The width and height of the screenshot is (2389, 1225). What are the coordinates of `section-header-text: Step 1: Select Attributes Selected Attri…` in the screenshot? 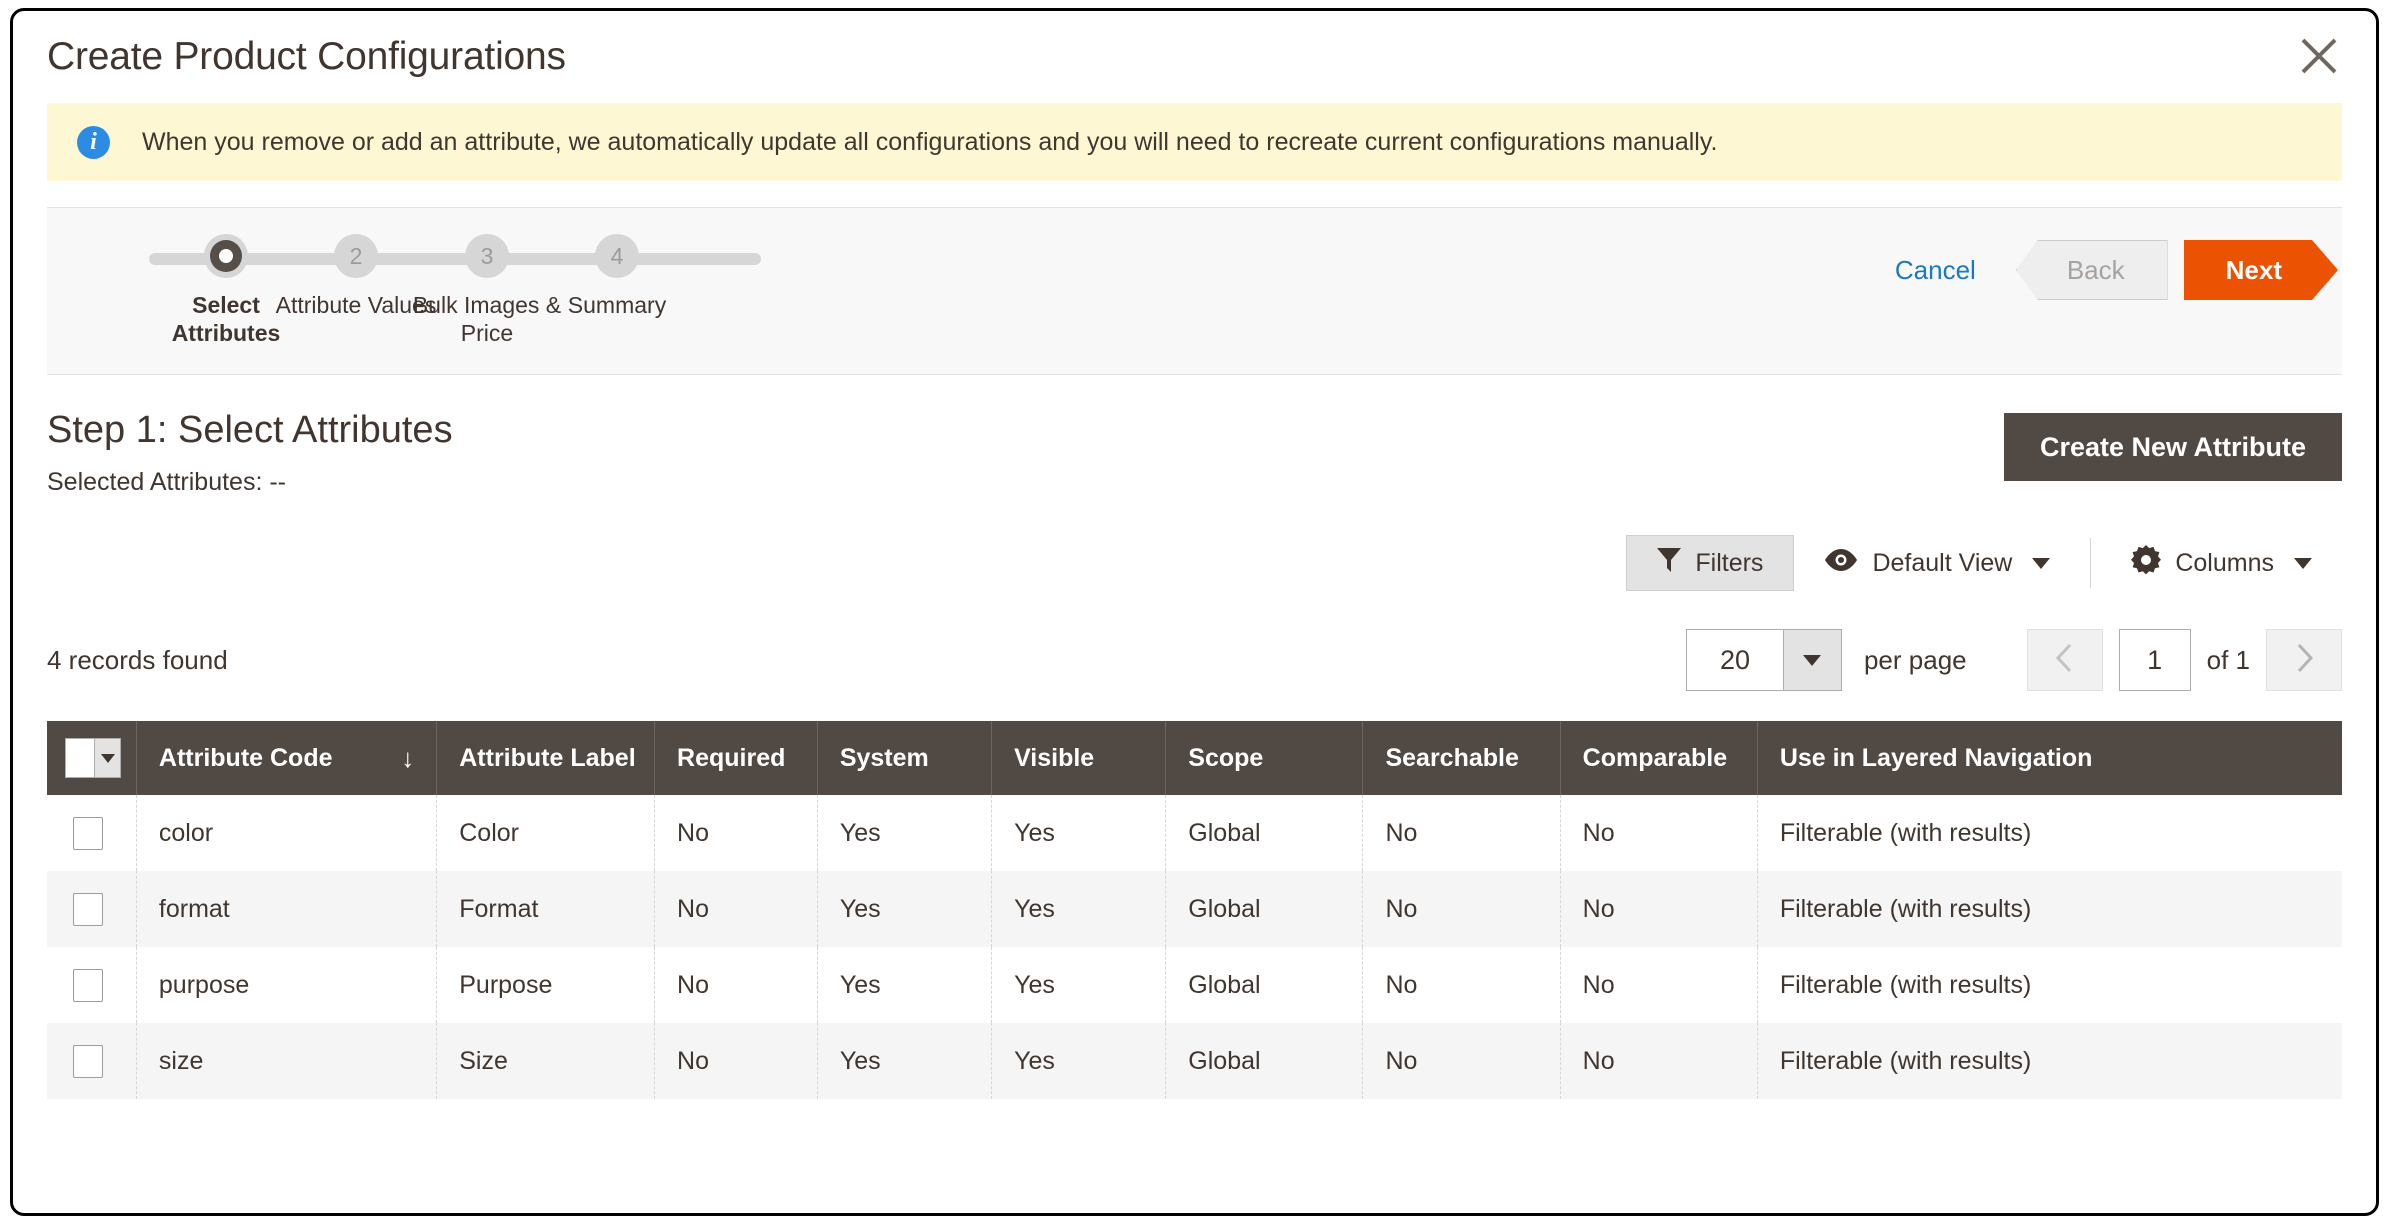 It's located at (250, 453).